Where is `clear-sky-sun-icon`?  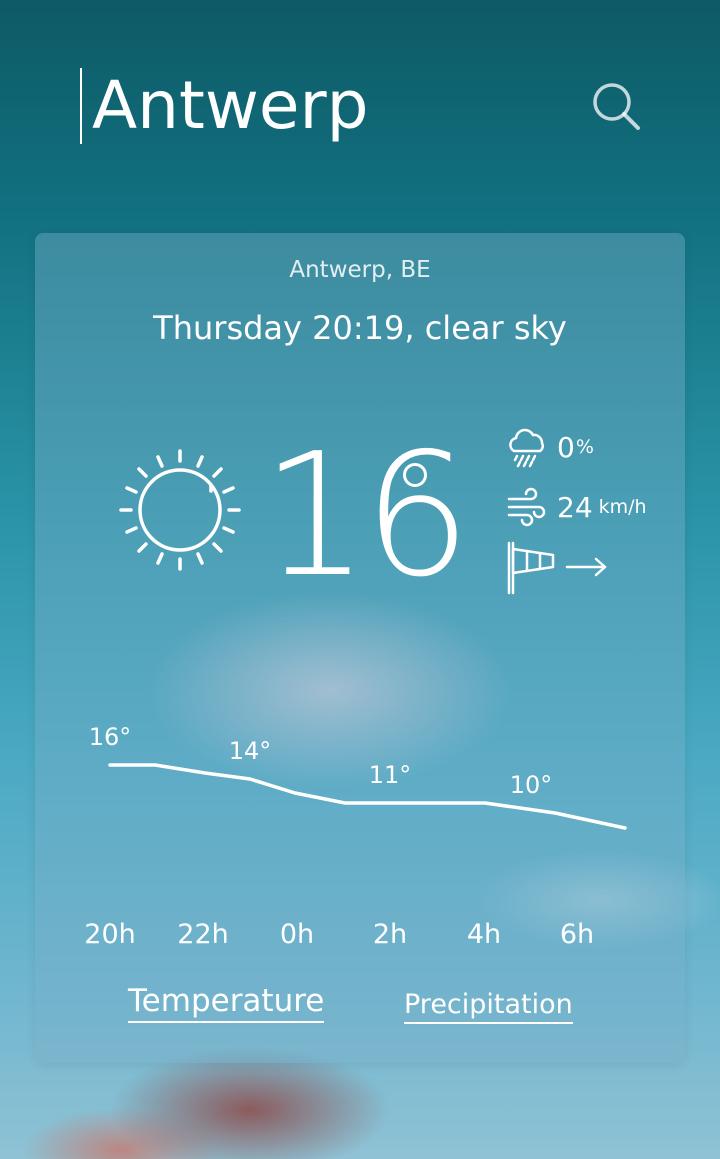
clear-sky-sun-icon is located at coordinates (180, 510).